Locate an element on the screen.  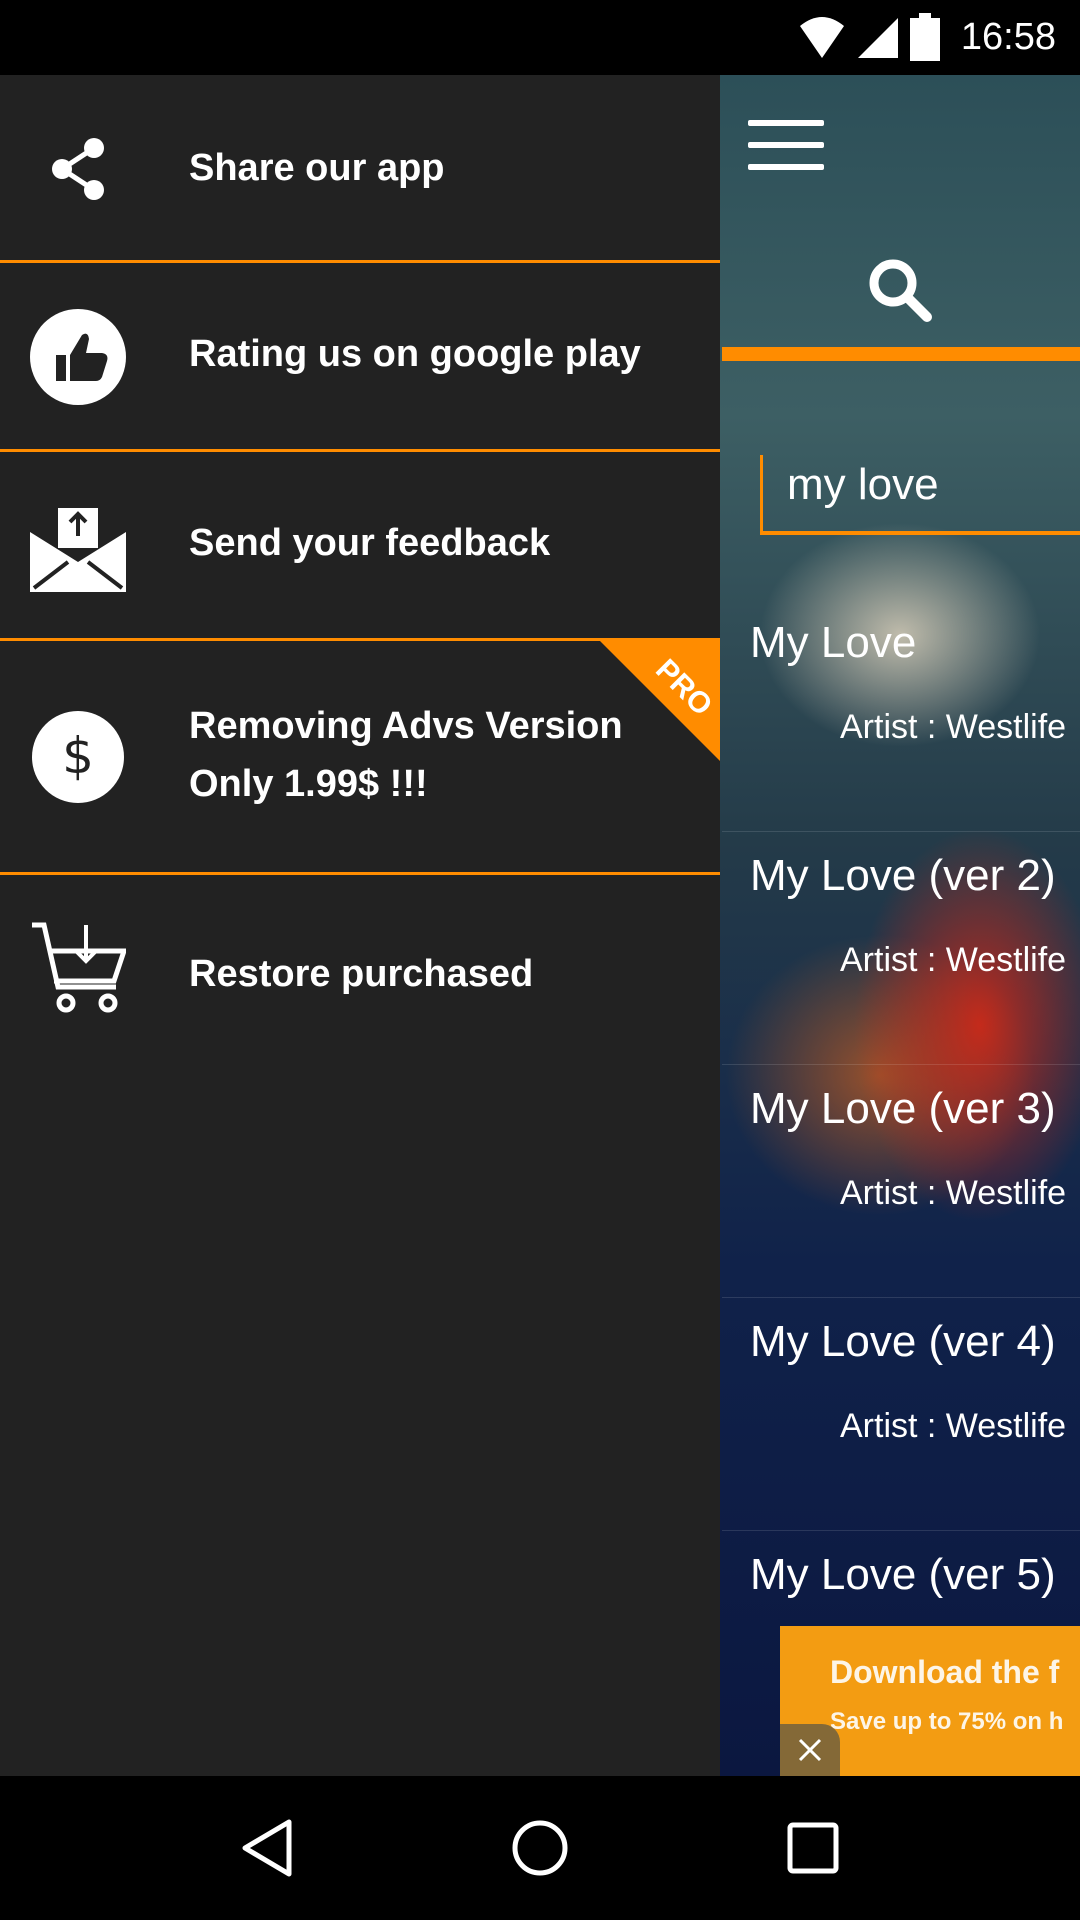
list-item: My Love Artist : Westlife is located at coordinates (901, 716).